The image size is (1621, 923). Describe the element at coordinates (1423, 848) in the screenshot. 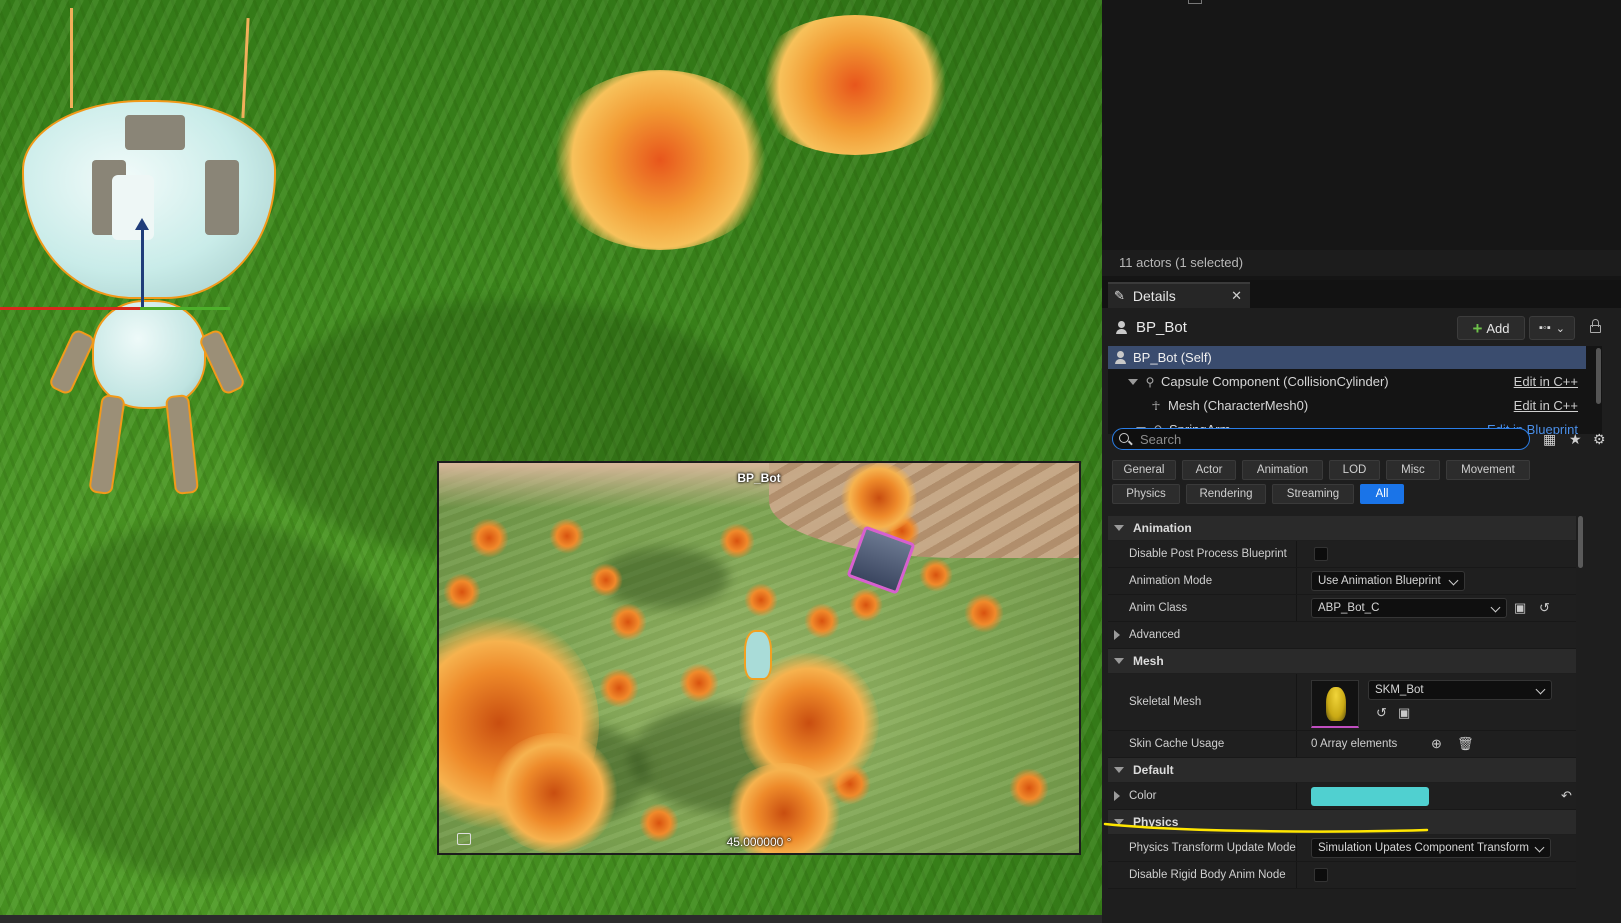

I see `dropdown-value: Simulation Upates Component Transform` at that location.